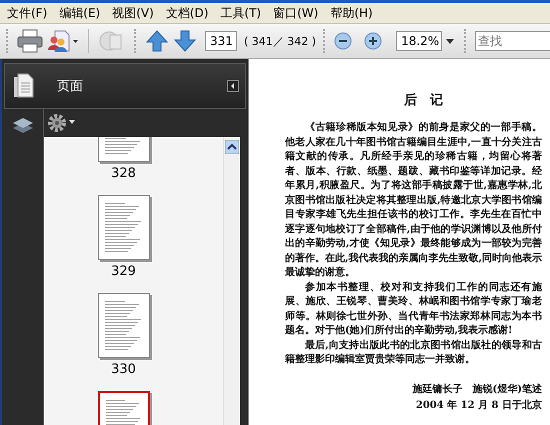 The image size is (550, 425). What do you see at coordinates (450, 41) in the screenshot?
I see `caret-icon` at bounding box center [450, 41].